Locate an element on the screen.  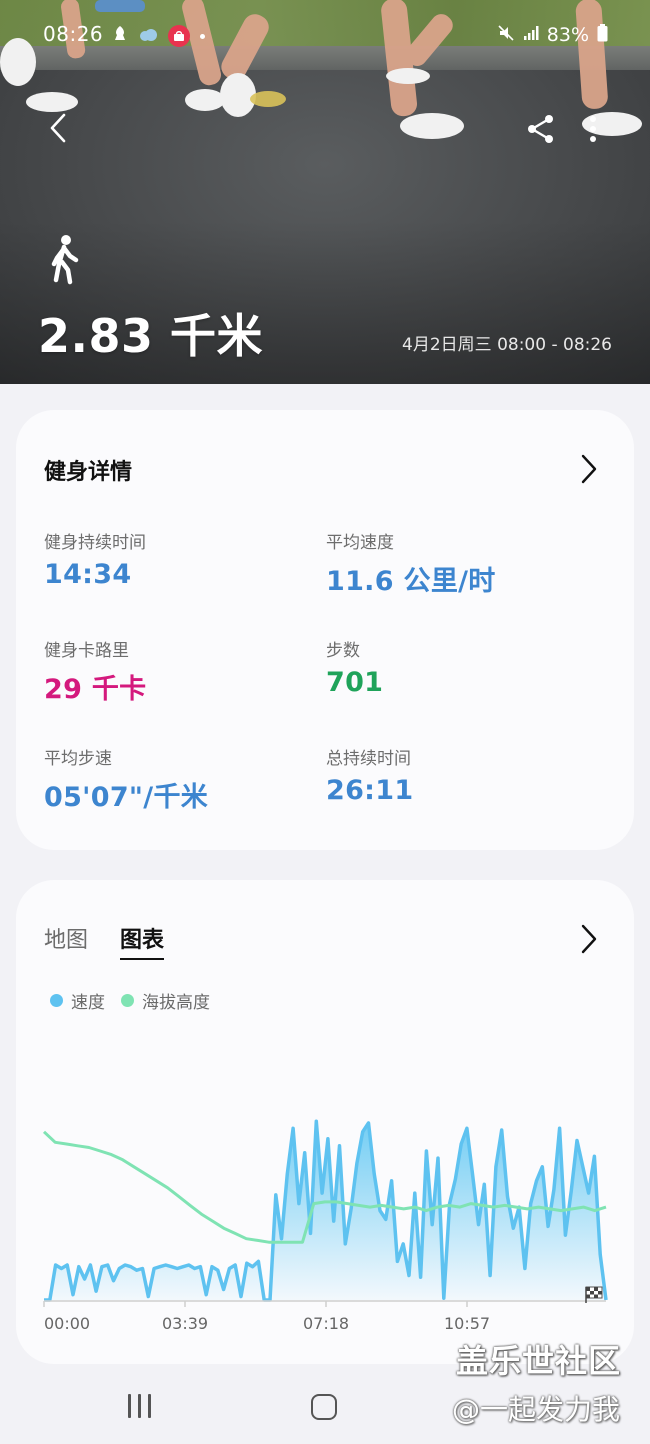
x-axis-ticks is located at coordinates (255, 1304).